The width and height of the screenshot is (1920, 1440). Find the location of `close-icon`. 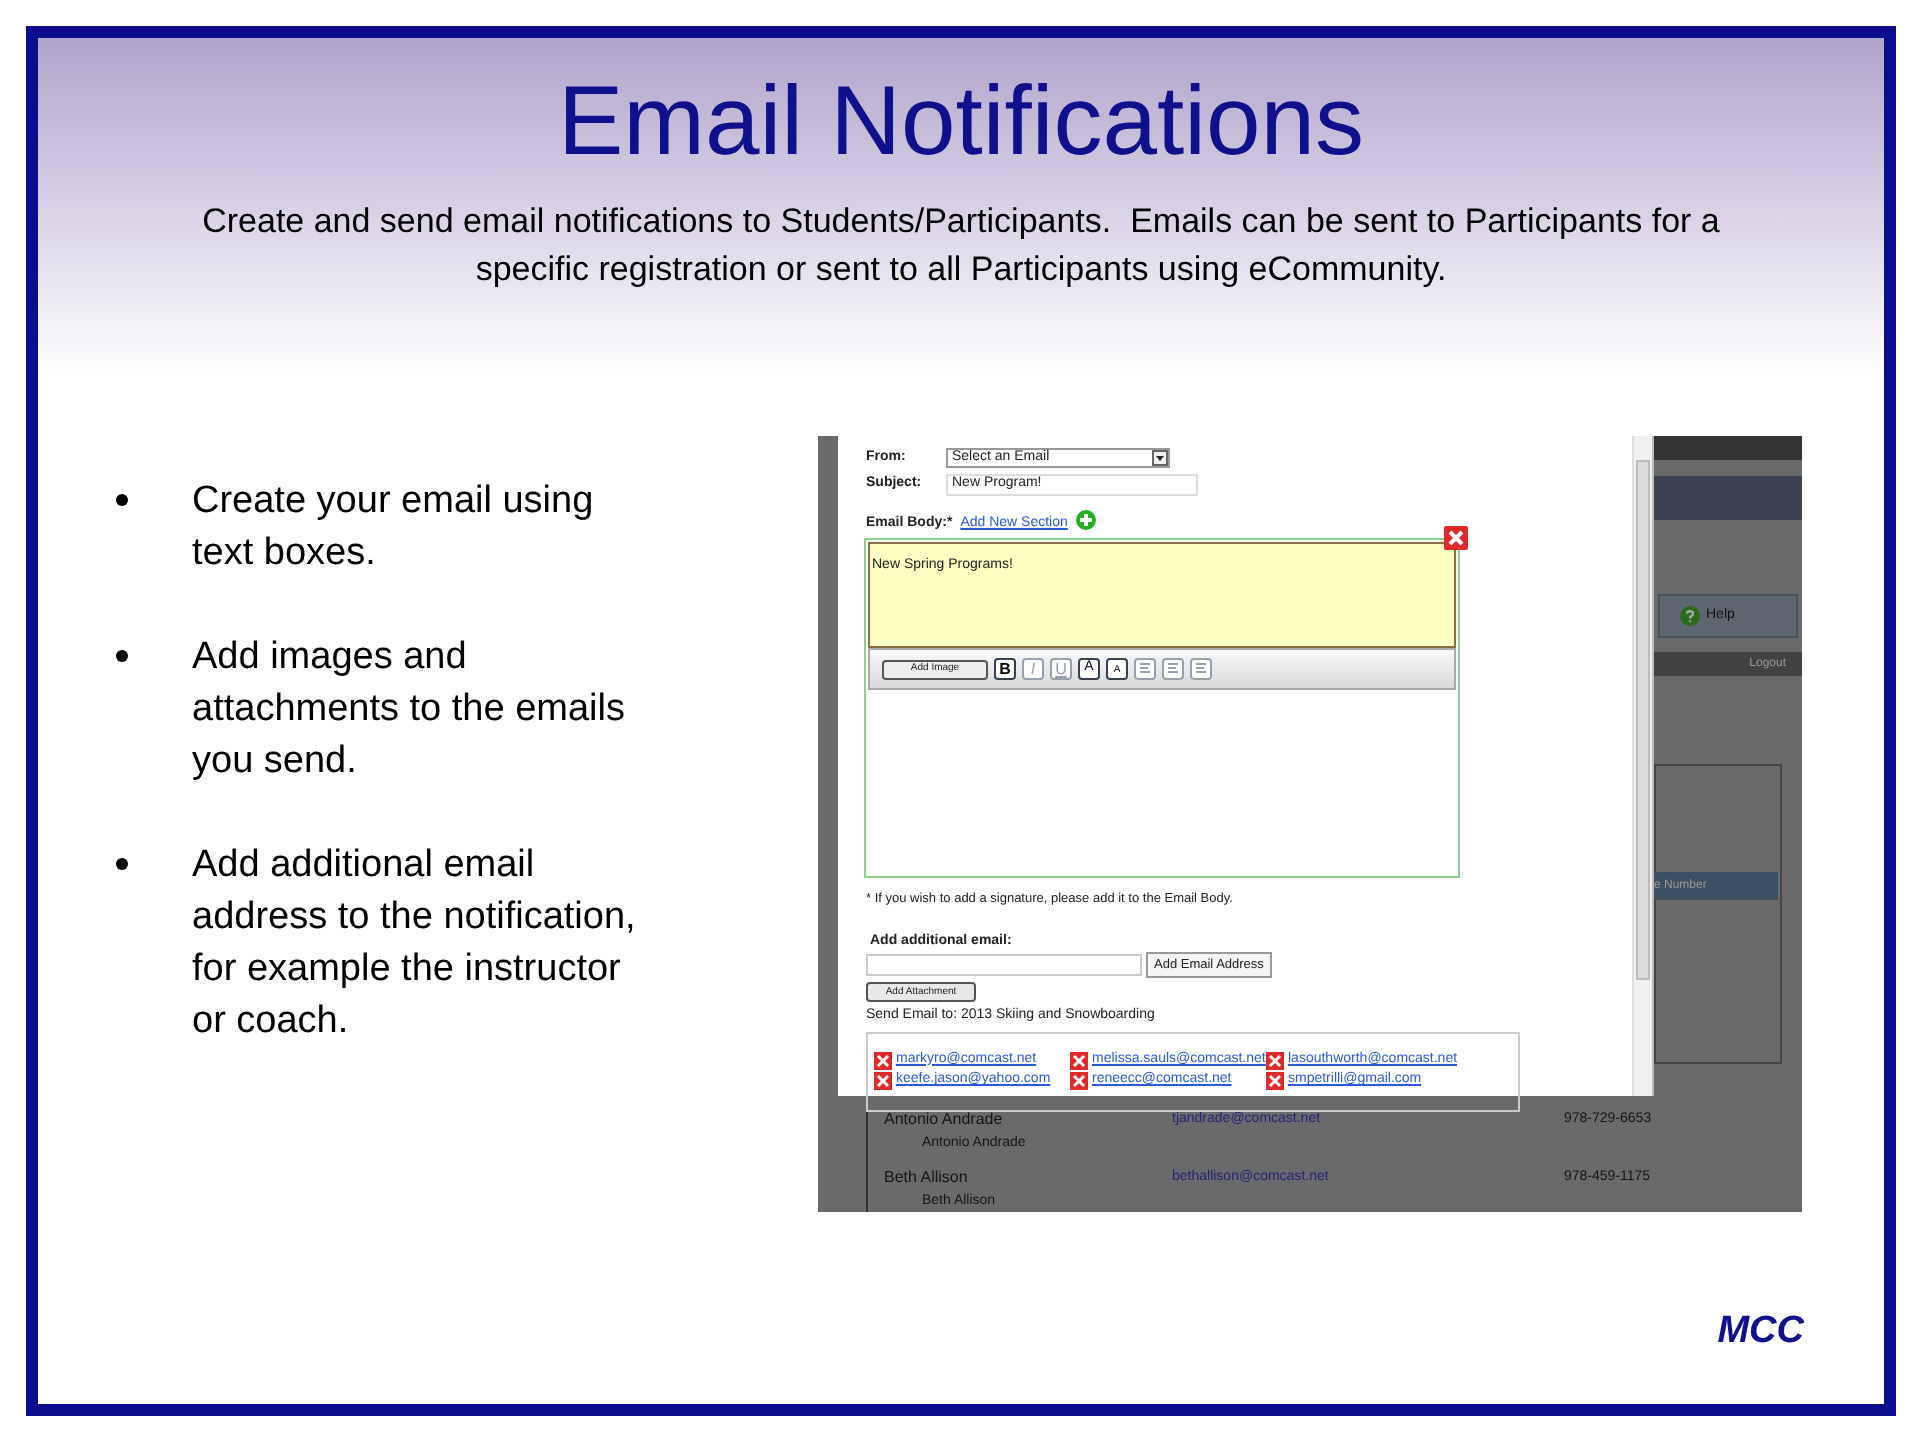

close-icon is located at coordinates (1456, 538).